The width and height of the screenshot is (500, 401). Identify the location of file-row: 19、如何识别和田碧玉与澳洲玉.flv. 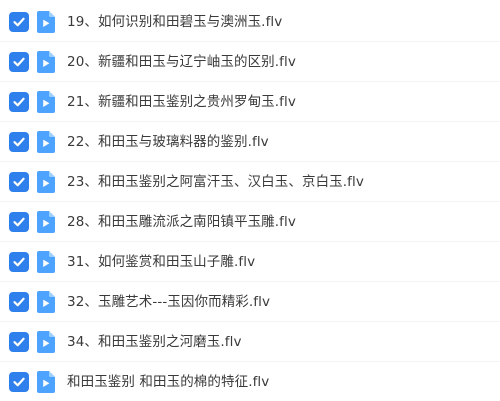
(250, 22).